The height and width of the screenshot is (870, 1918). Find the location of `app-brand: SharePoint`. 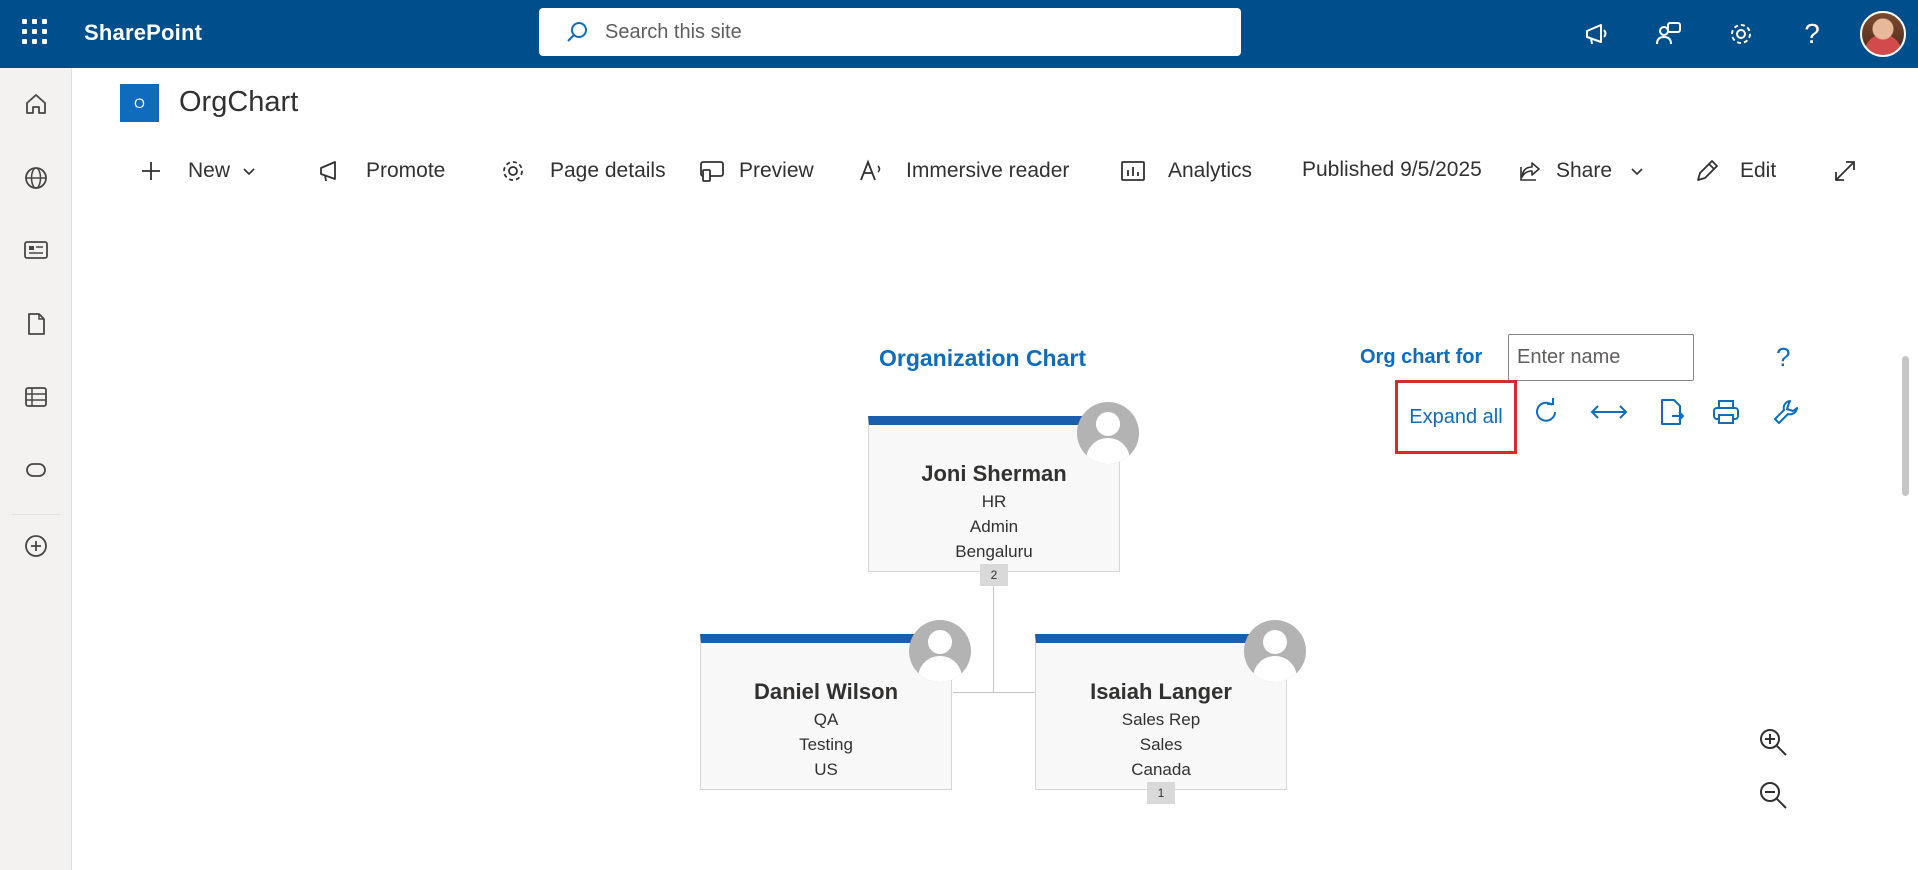

app-brand: SharePoint is located at coordinates (143, 33).